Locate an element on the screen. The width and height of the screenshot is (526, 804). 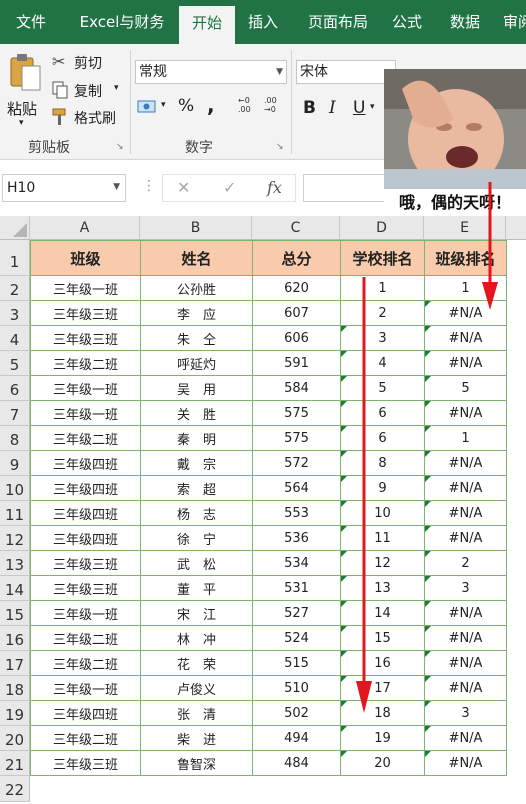
cell: 徐 宁 is located at coordinates (196, 538).